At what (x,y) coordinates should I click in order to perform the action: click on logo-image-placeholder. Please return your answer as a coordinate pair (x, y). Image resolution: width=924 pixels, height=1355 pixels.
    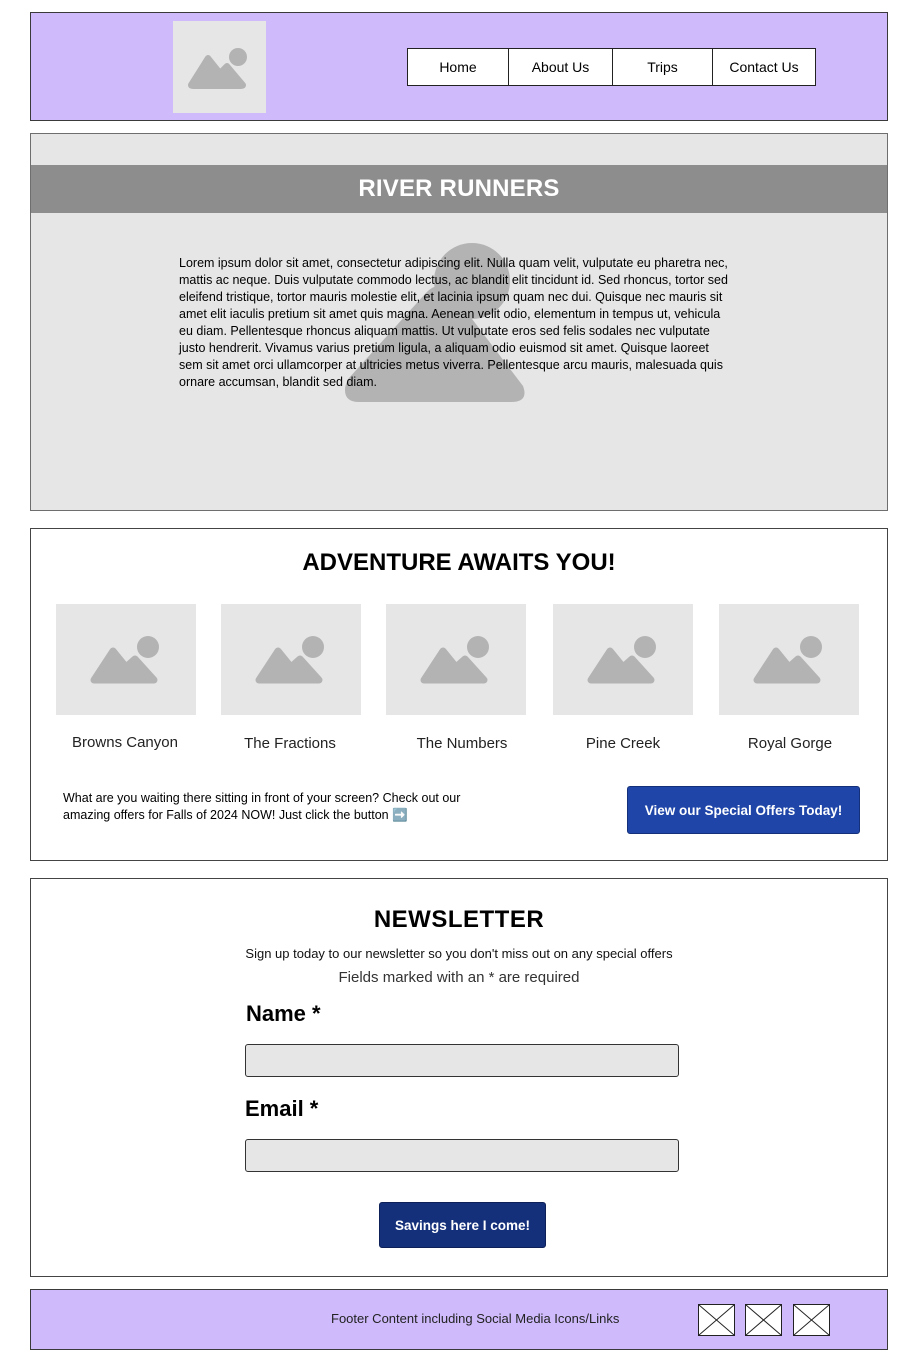
    Looking at the image, I should click on (219, 67).